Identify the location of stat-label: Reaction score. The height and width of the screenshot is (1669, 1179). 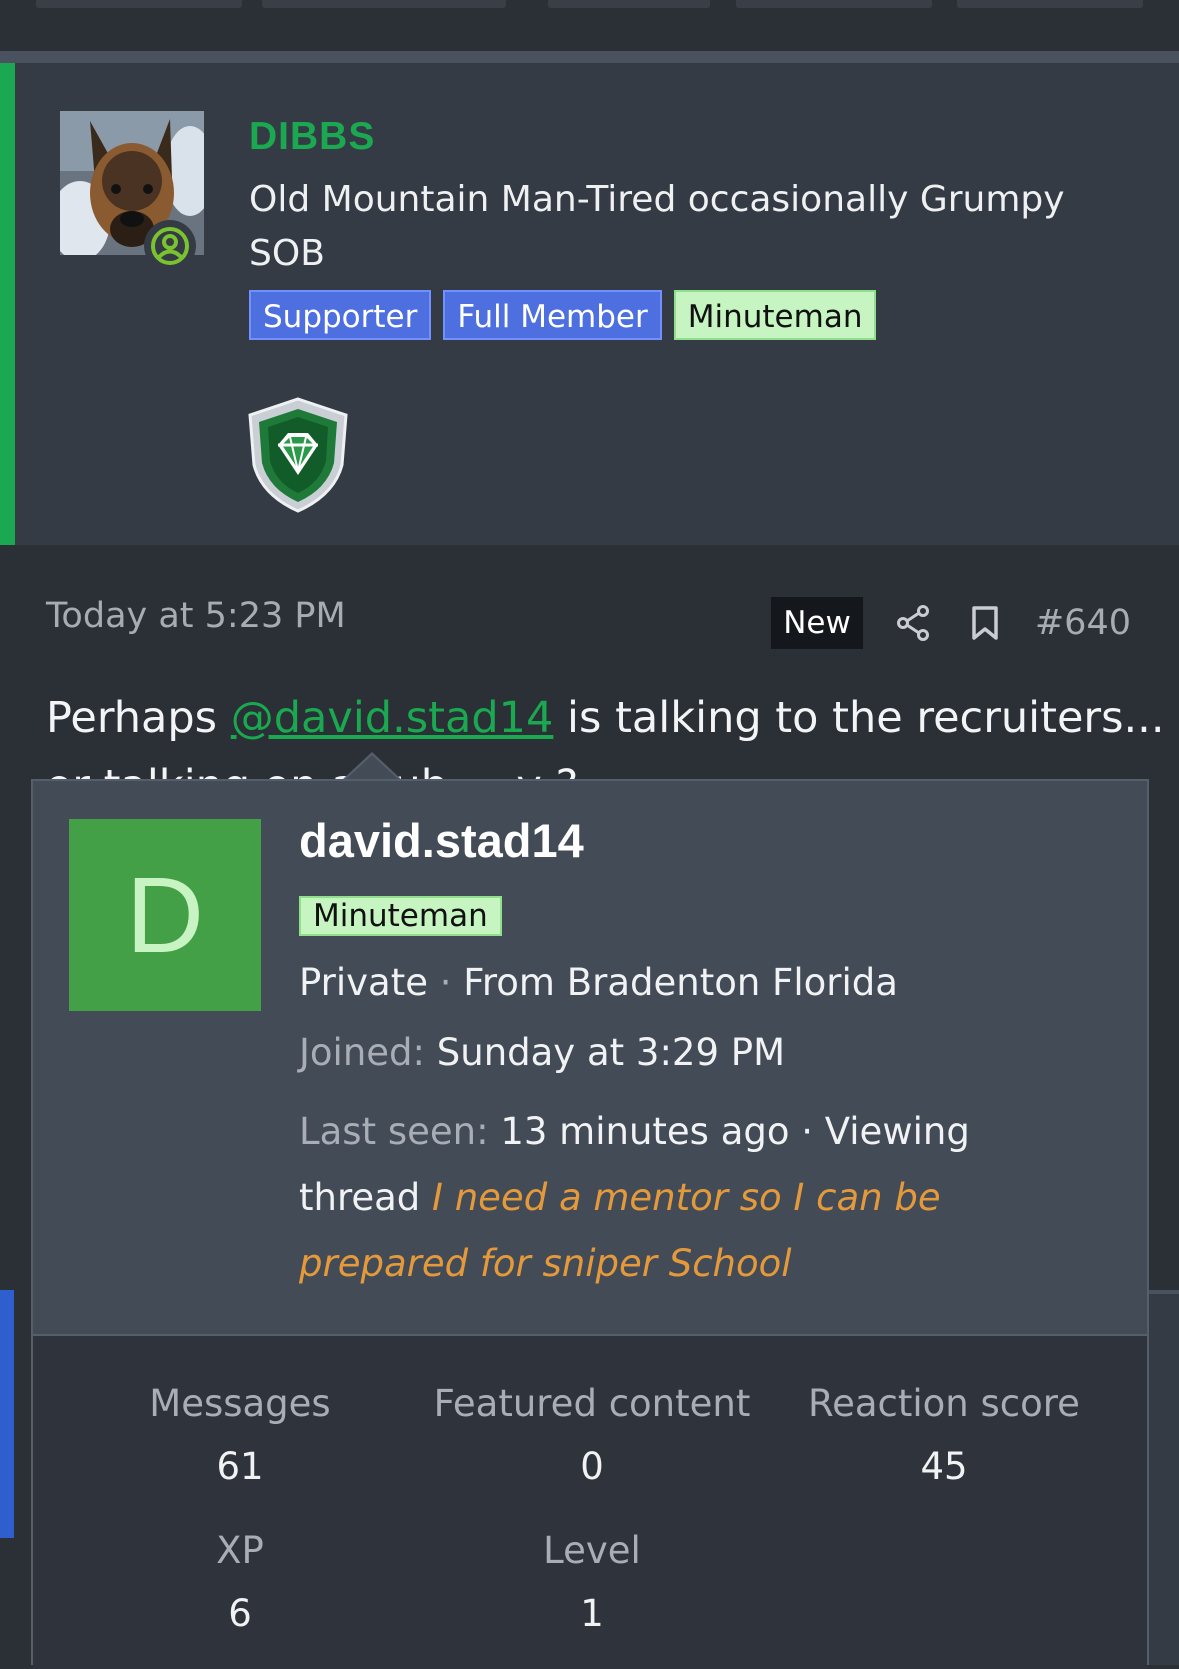
(944, 1403).